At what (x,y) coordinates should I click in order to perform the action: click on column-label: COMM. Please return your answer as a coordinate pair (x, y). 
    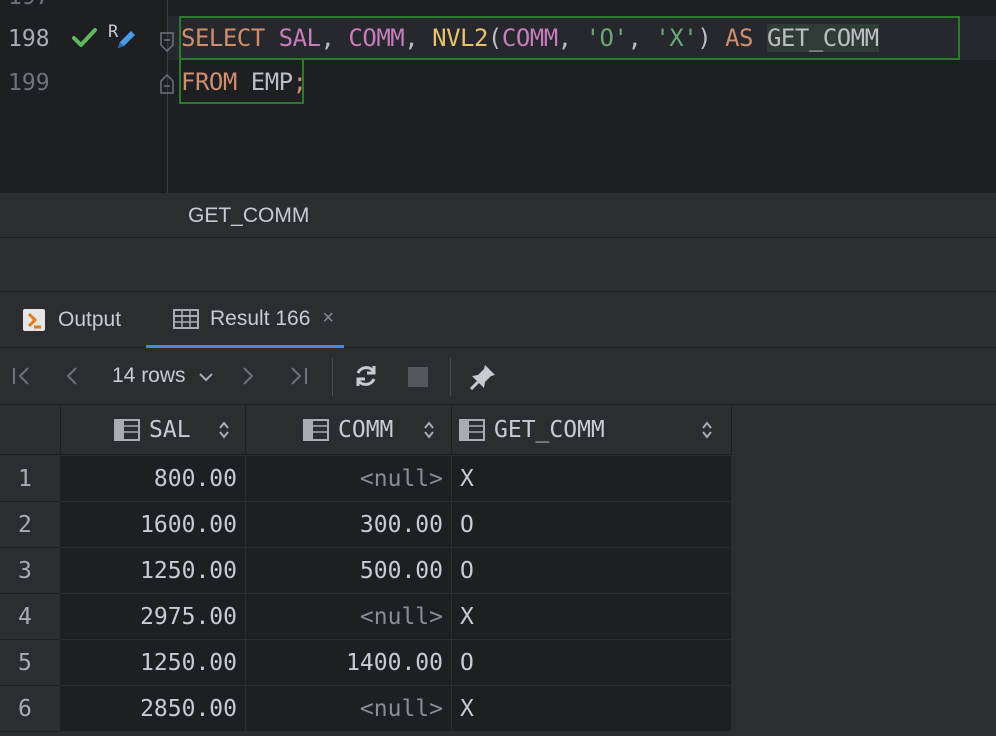
    Looking at the image, I should click on (366, 430).